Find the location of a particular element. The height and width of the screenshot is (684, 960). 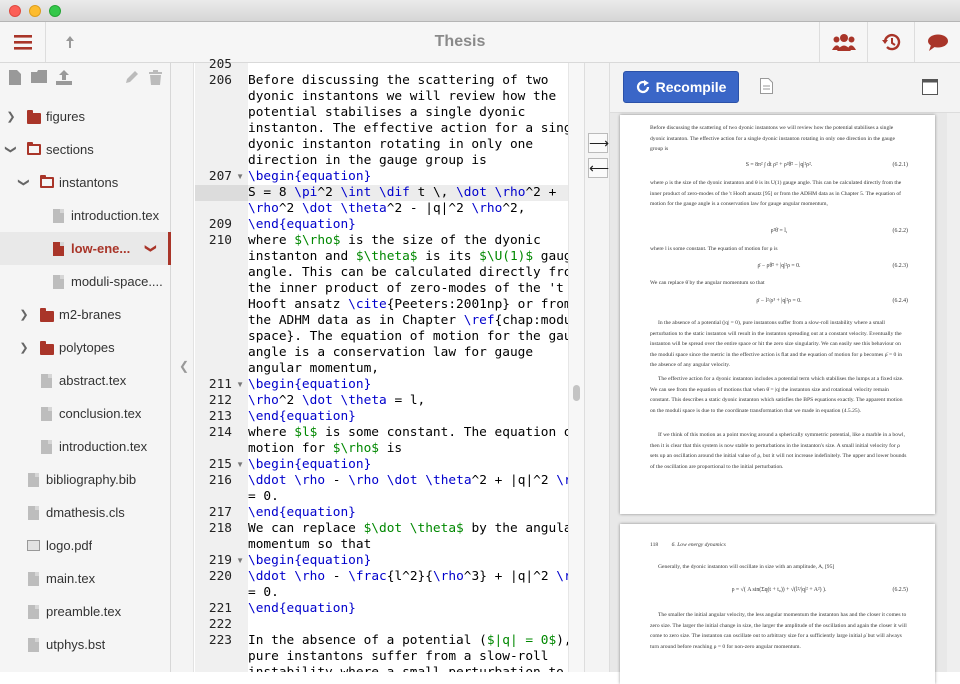

toolbar: Thesis is located at coordinates (480, 42).